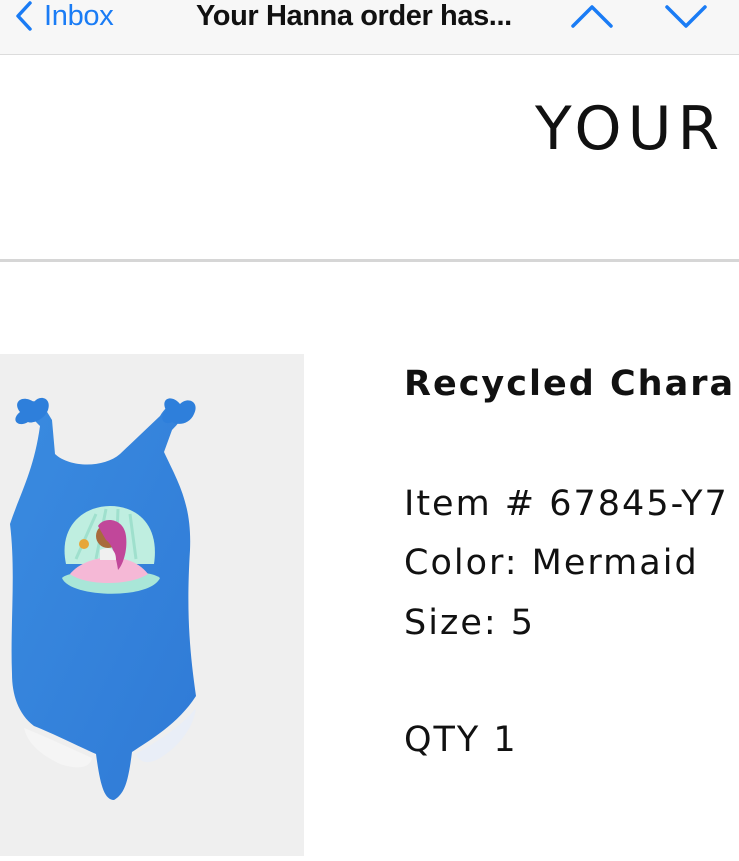 The width and height of the screenshot is (739, 861). Describe the element at coordinates (569, 384) in the screenshot. I see `product-name: Recycled Chara` at that location.